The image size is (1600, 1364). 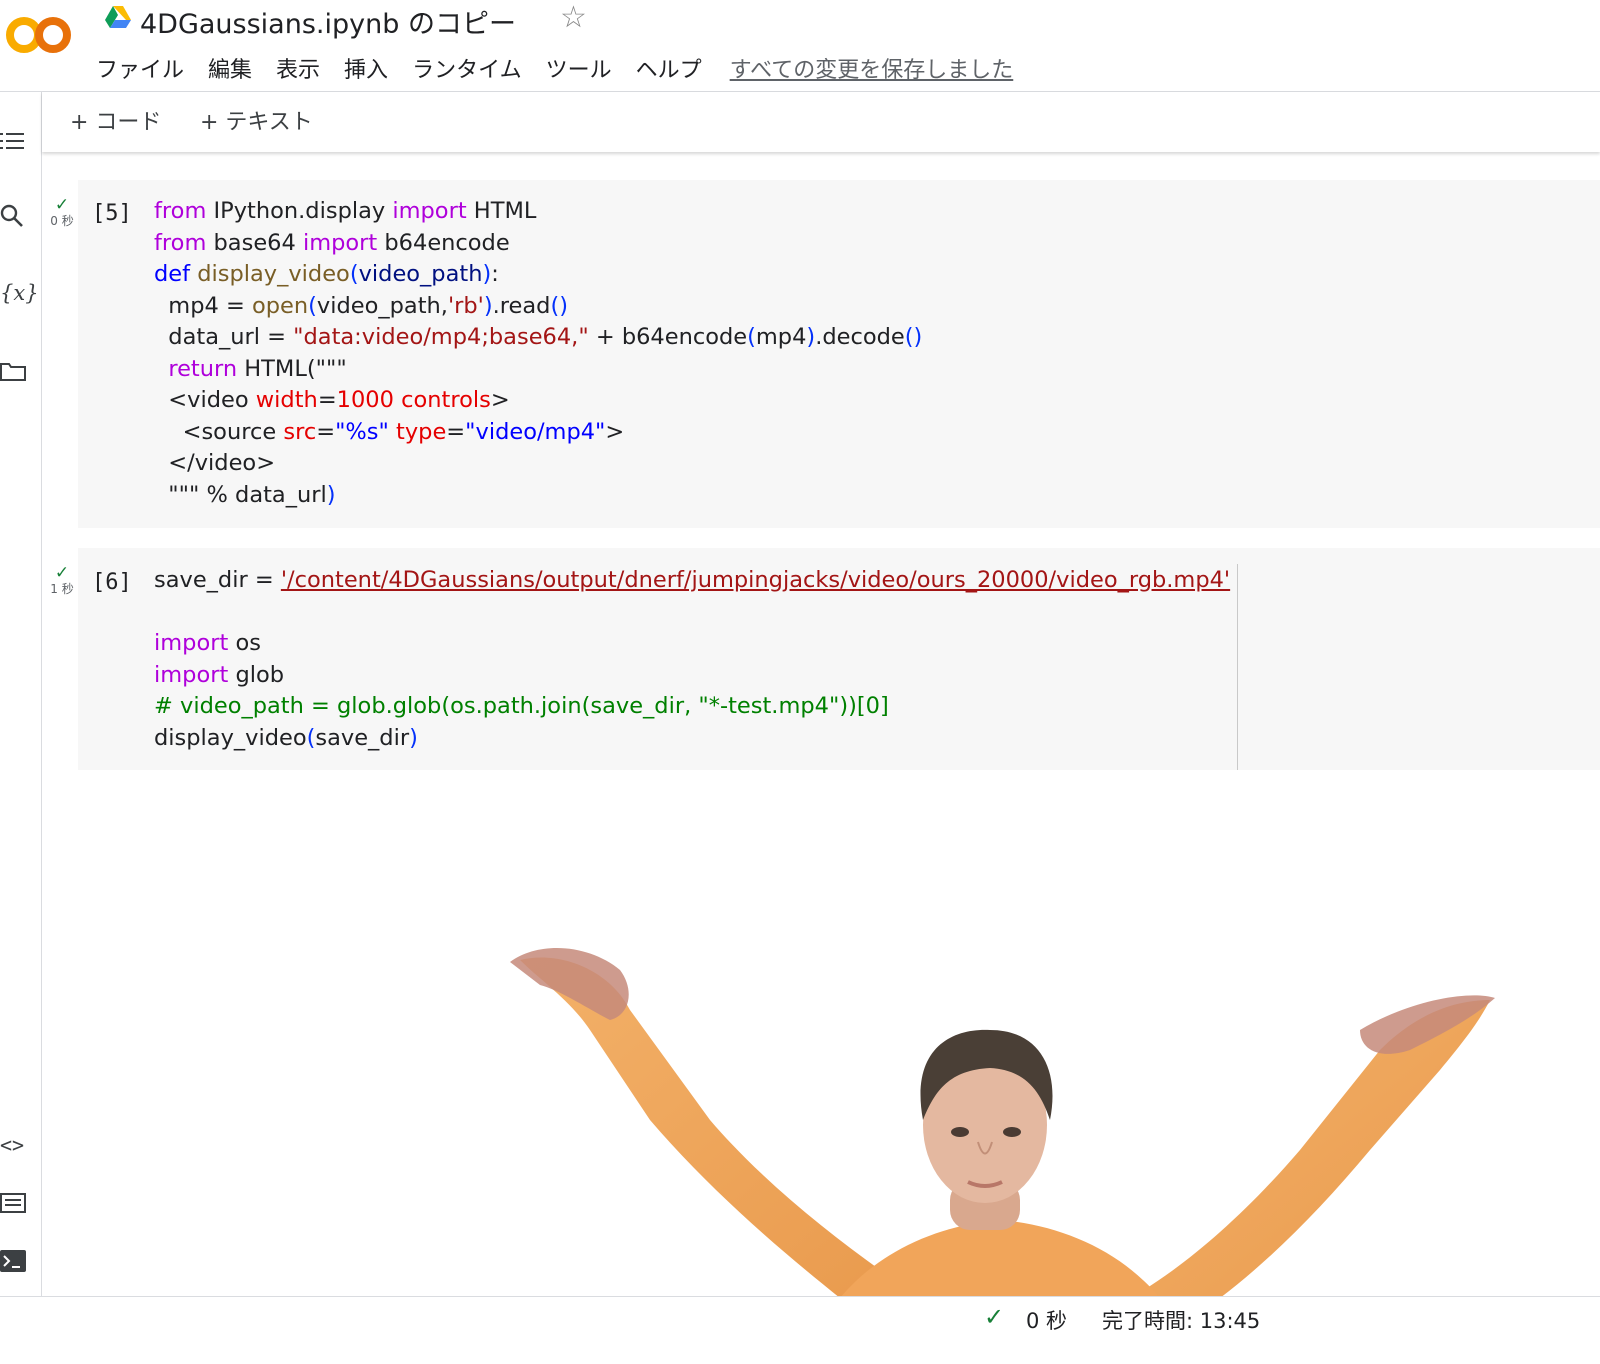 I want to click on torso, so click(x=1000, y=1259).